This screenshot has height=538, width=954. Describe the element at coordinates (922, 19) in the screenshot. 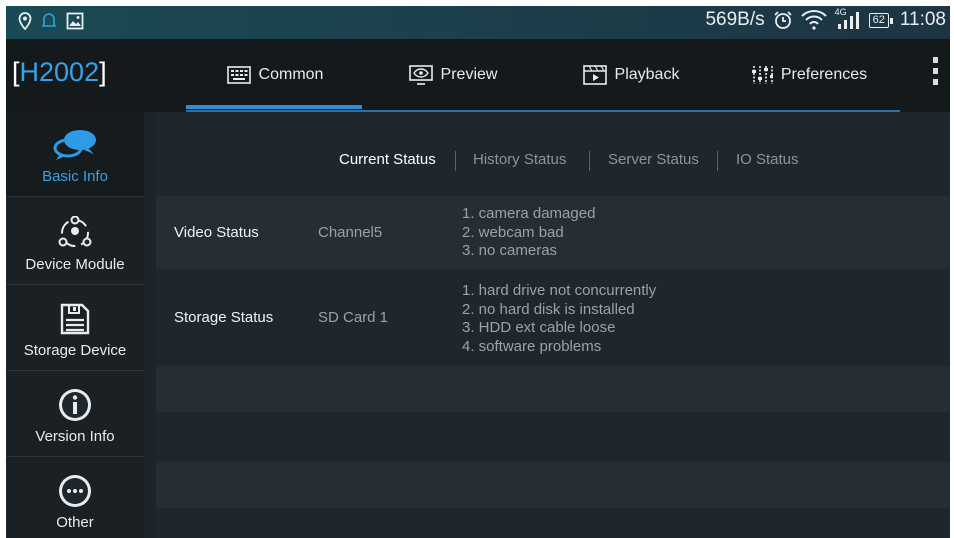

I see `clock: 11:08` at that location.